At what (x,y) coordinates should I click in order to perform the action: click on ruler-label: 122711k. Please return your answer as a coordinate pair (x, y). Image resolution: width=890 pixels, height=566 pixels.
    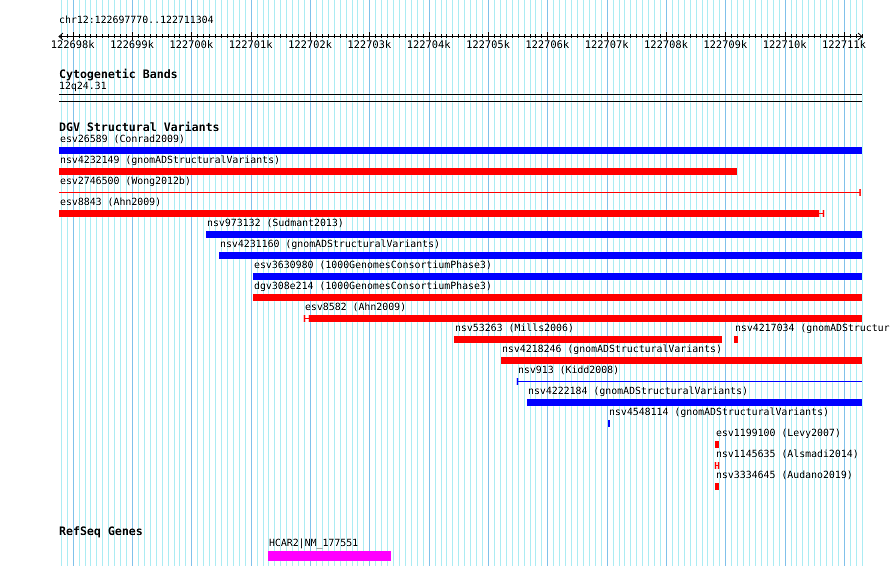
    Looking at the image, I should click on (844, 45).